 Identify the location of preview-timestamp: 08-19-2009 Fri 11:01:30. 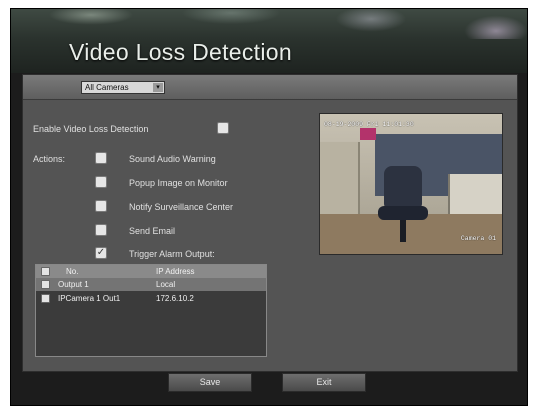
(369, 124).